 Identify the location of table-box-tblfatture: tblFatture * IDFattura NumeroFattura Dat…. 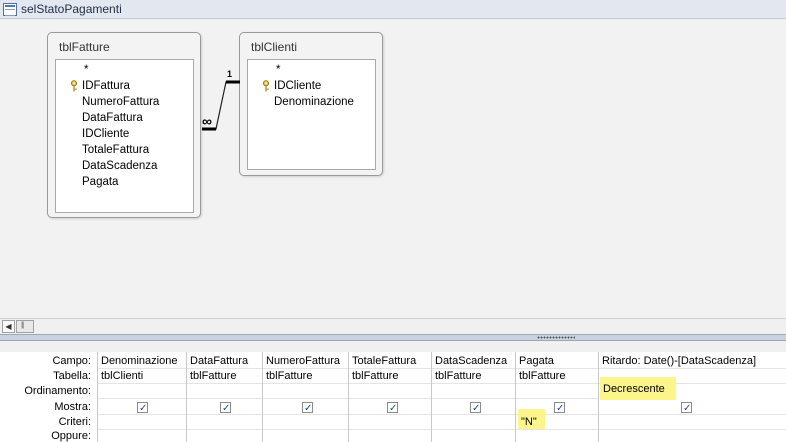
(124, 125).